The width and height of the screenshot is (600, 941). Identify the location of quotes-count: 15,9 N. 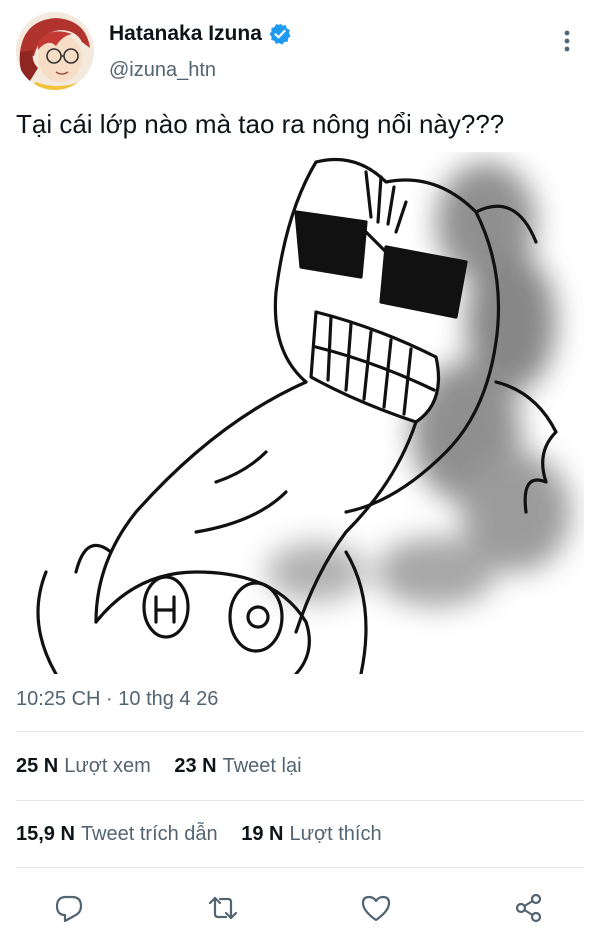
(45, 834).